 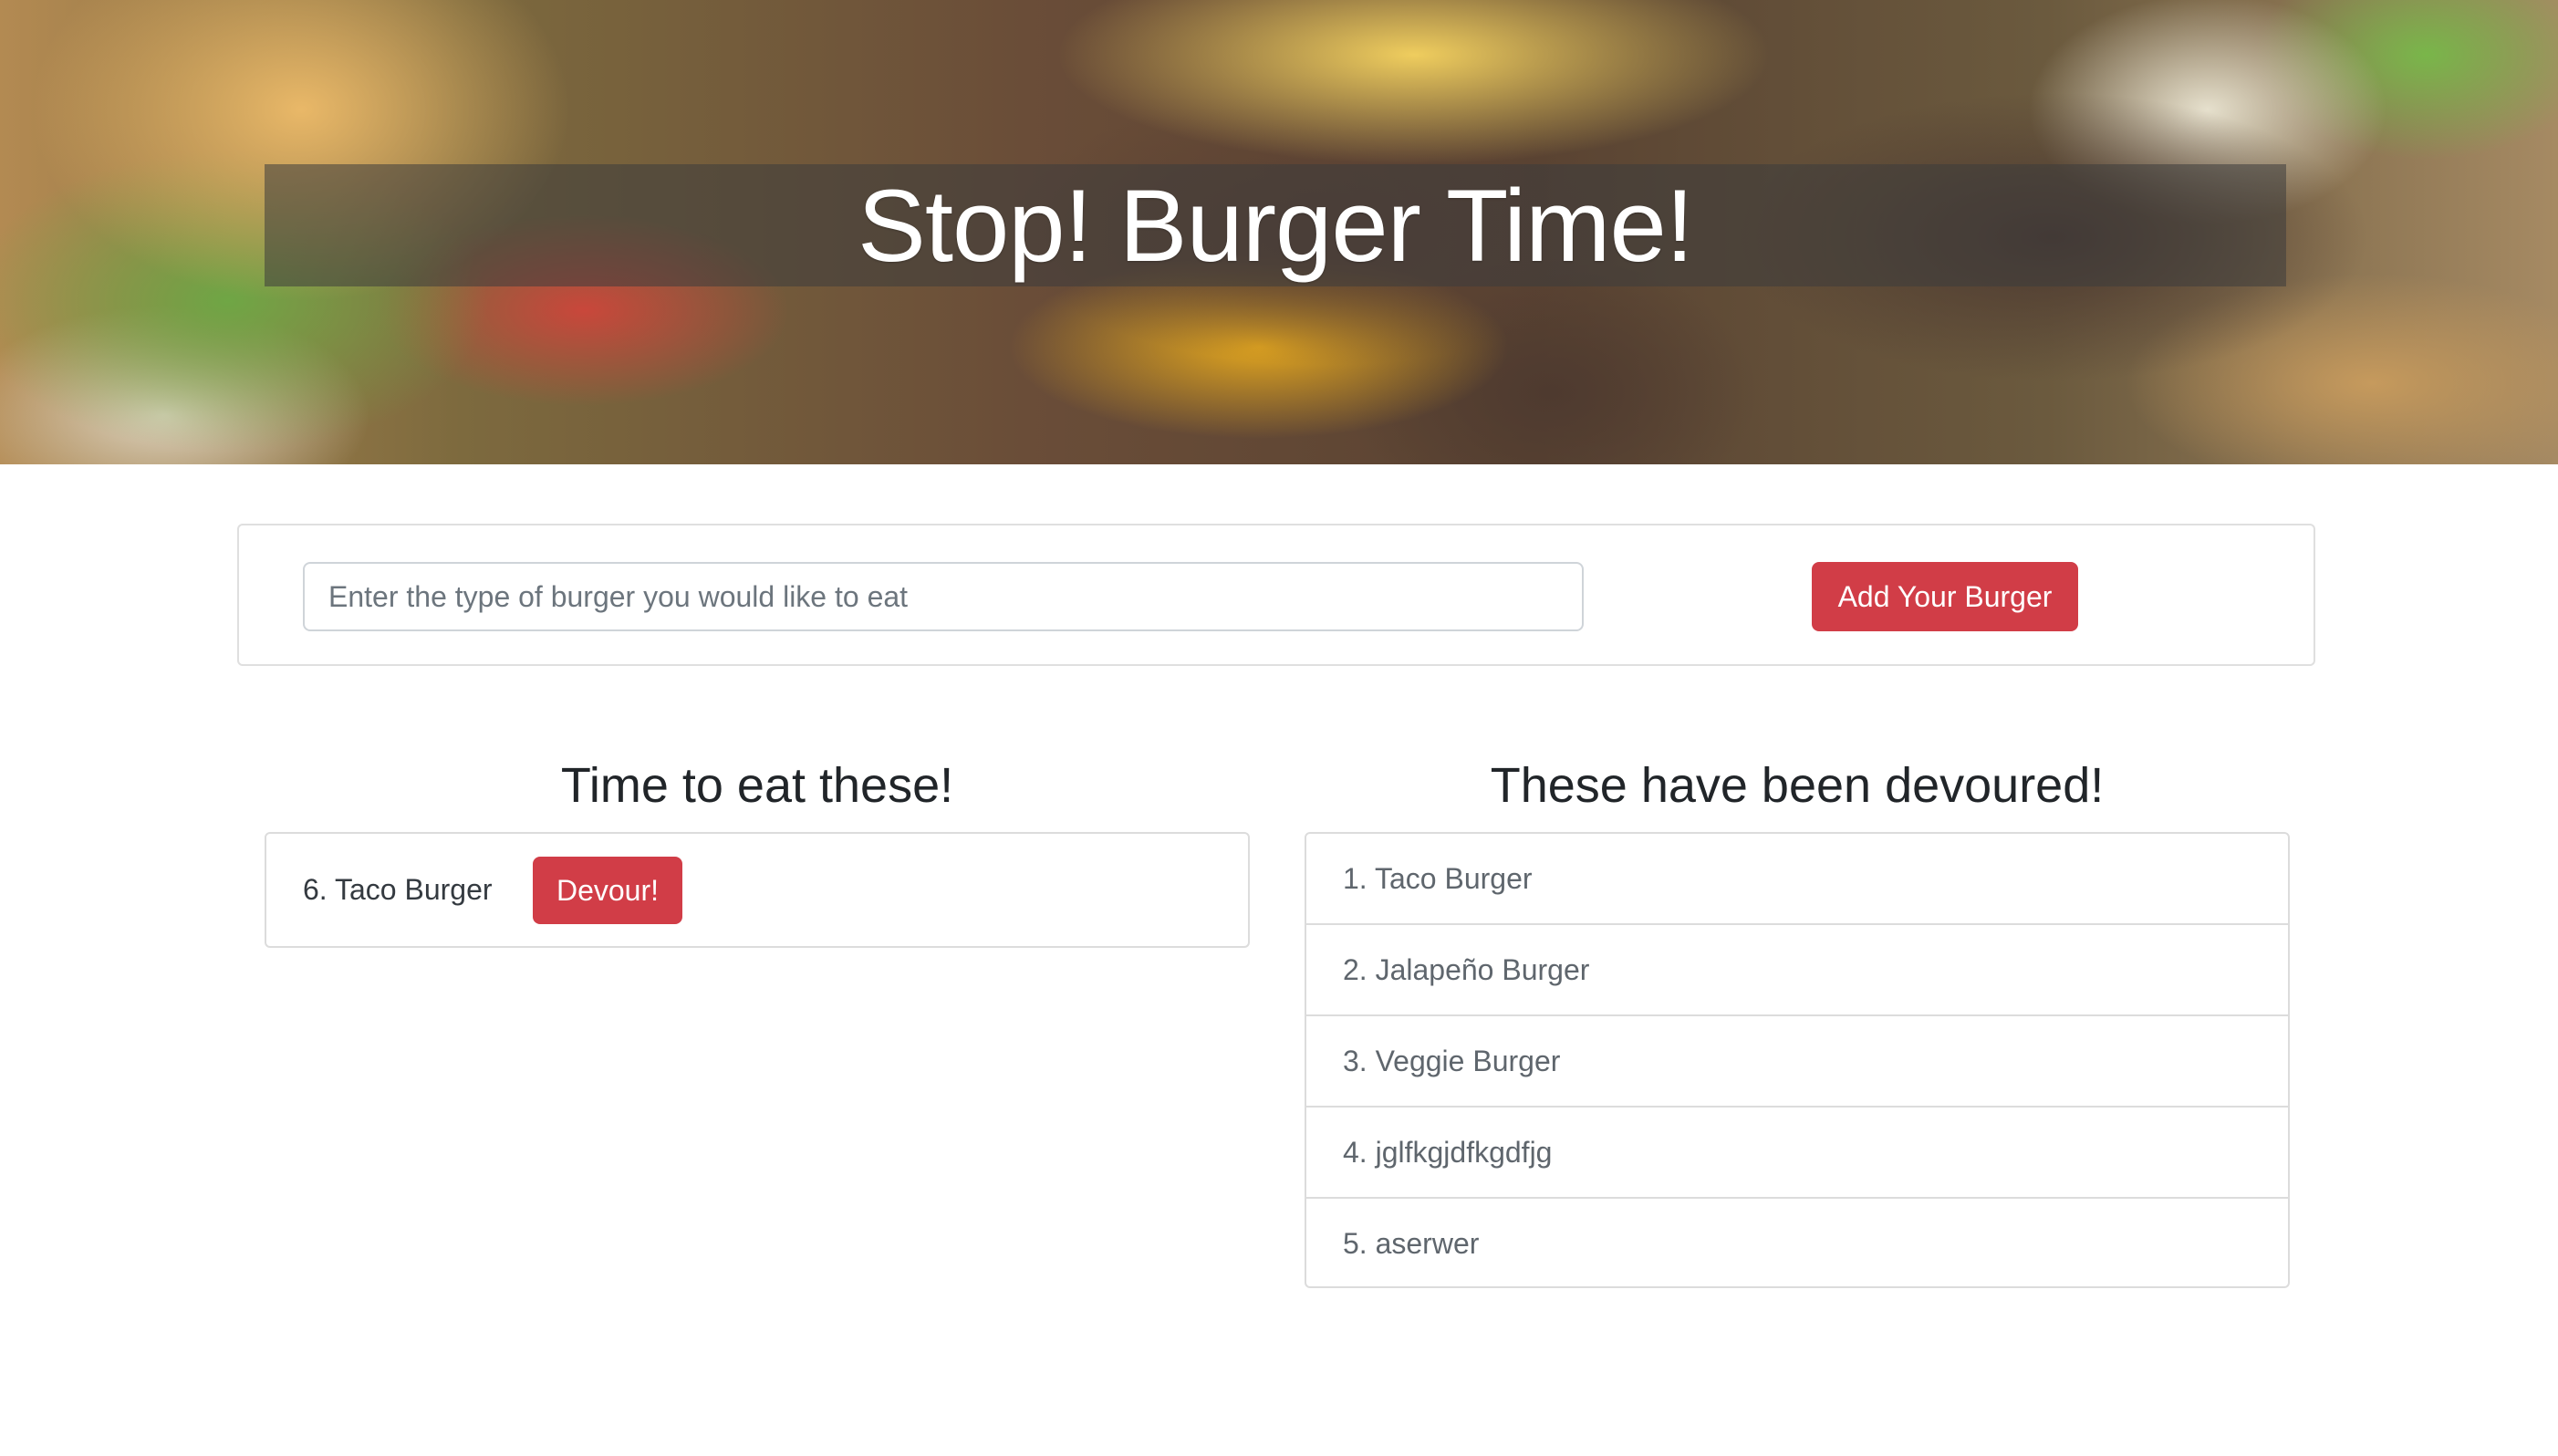 I want to click on burger-name-input, so click(x=943, y=596).